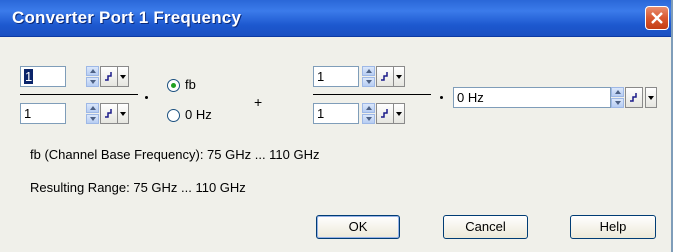 This screenshot has width=673, height=252. I want to click on close-button, so click(657, 18).